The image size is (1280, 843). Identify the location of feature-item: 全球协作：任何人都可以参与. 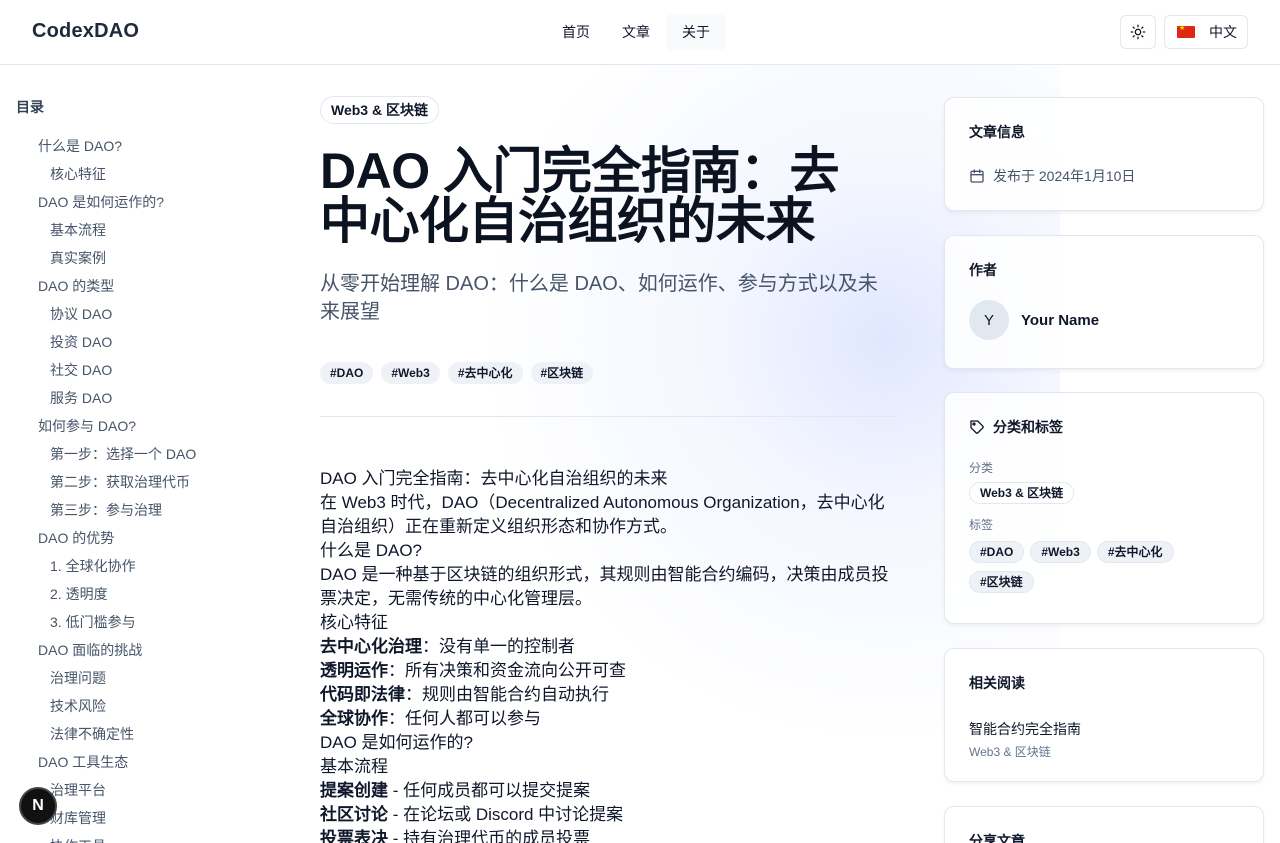
(430, 718).